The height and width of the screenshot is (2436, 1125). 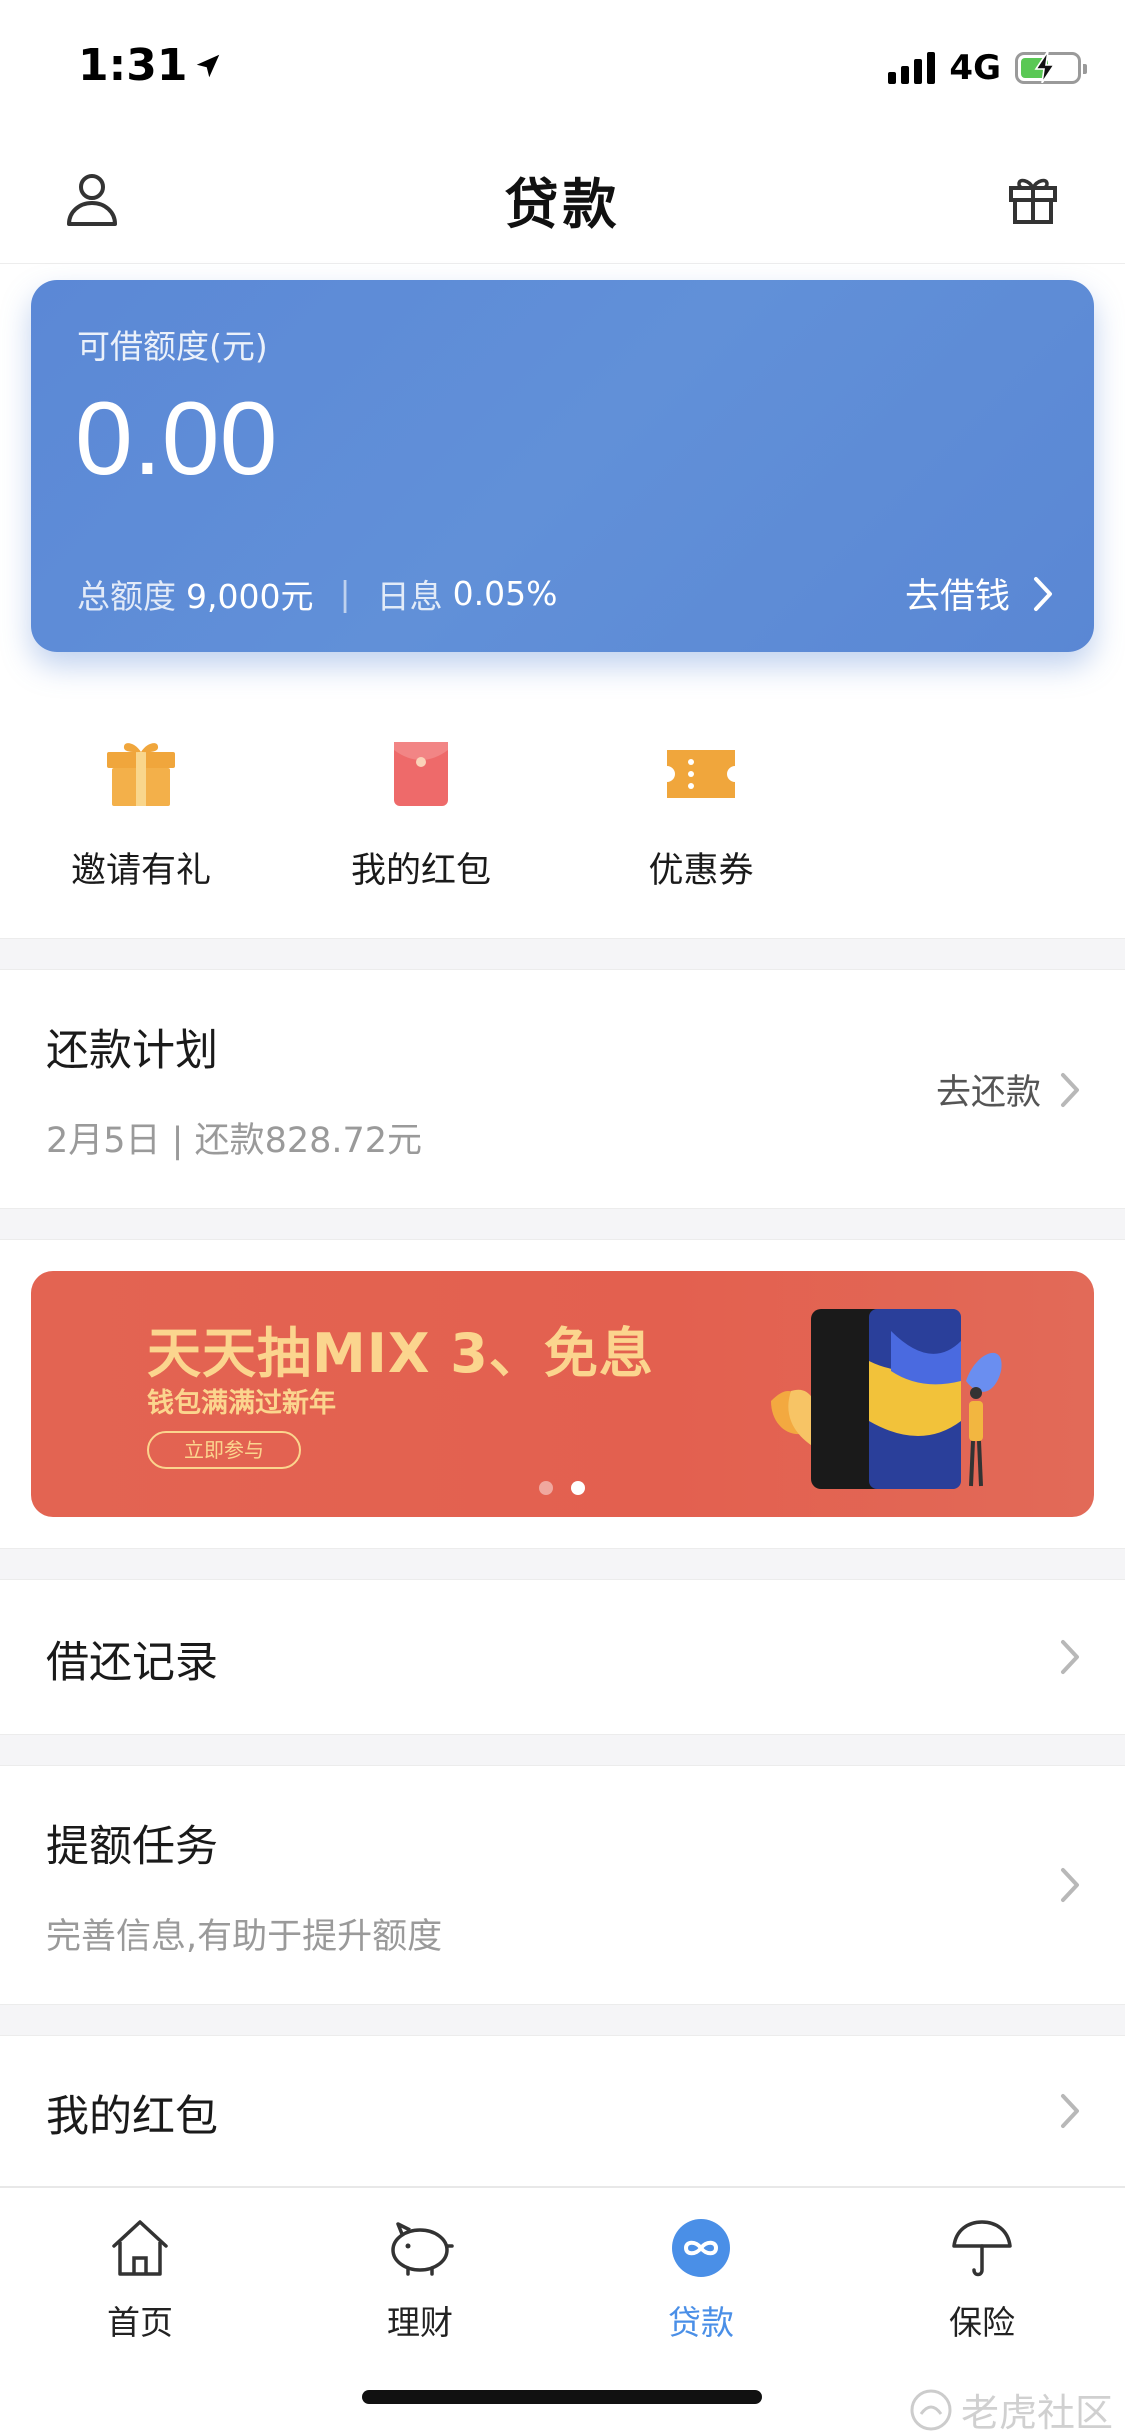 I want to click on signal-icon, so click(x=912, y=68).